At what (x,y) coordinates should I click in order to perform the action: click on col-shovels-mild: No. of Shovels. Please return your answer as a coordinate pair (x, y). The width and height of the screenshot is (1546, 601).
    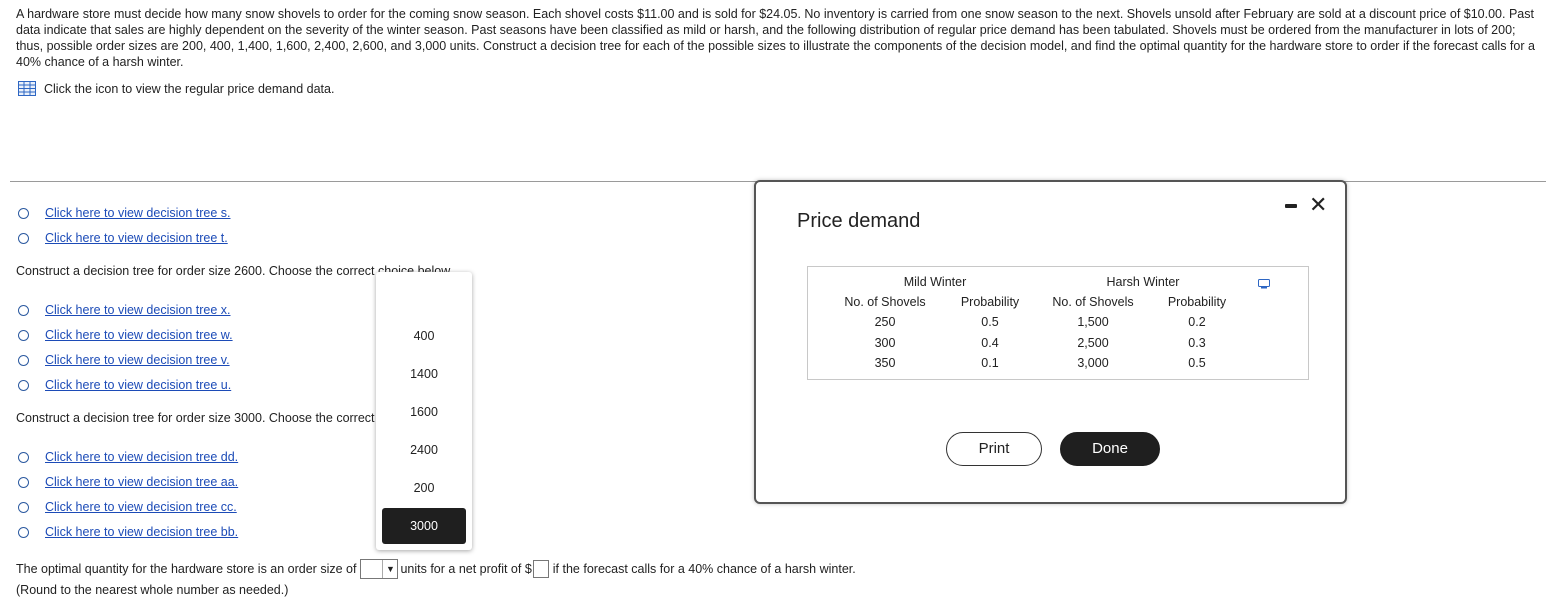
    Looking at the image, I should click on (885, 302).